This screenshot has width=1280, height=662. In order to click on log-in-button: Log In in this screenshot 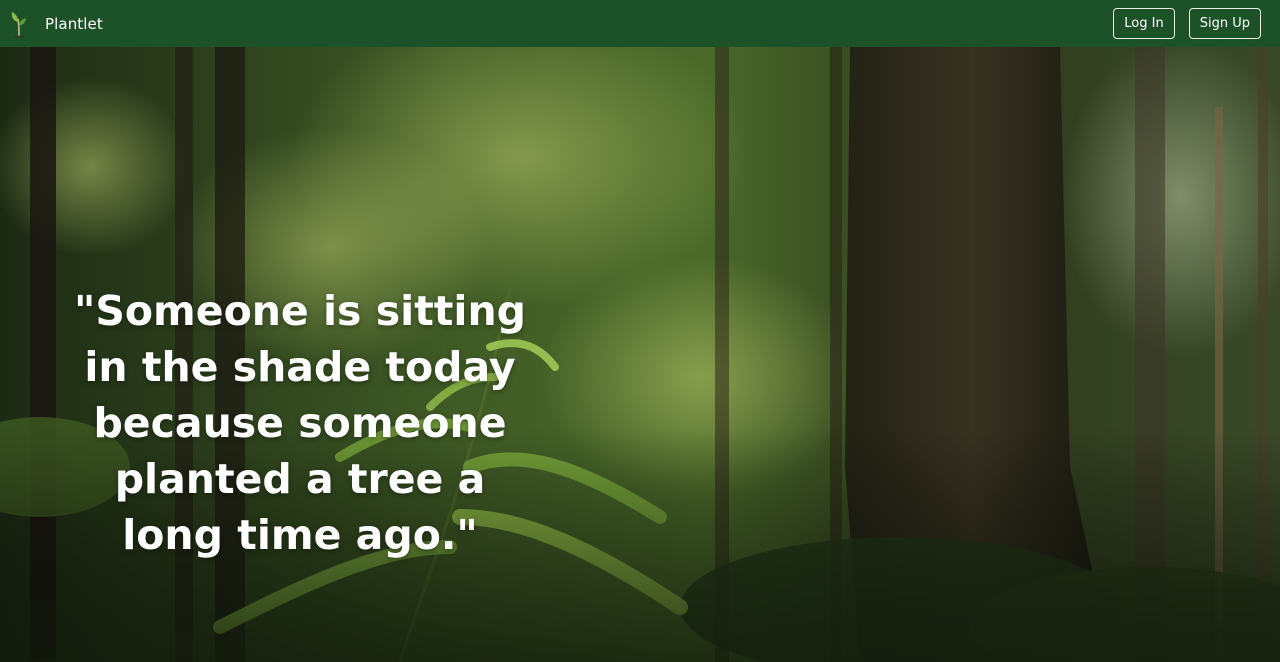, I will do `click(1144, 23)`.